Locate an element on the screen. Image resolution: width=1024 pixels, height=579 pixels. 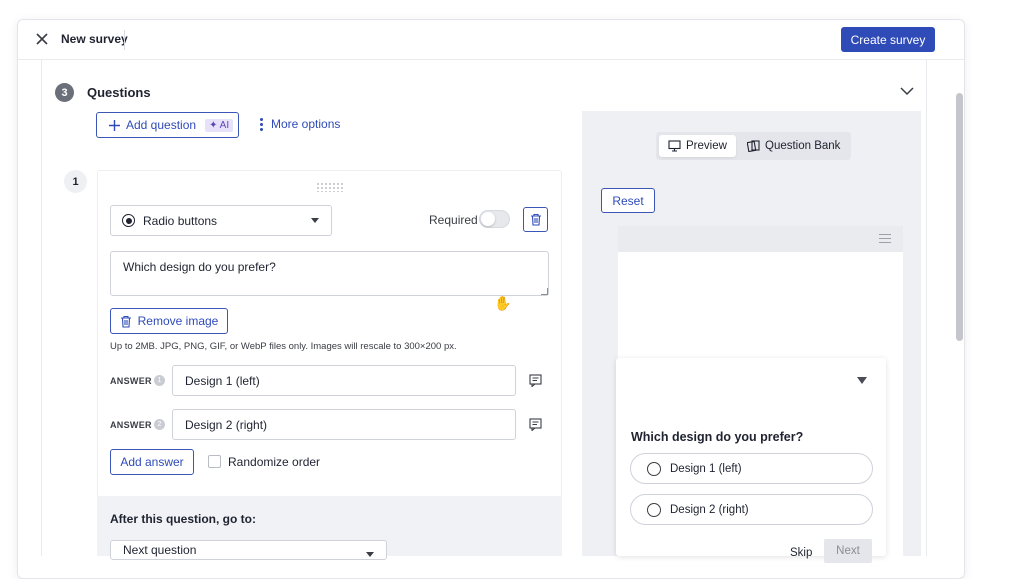
required-toggle is located at coordinates (494, 219).